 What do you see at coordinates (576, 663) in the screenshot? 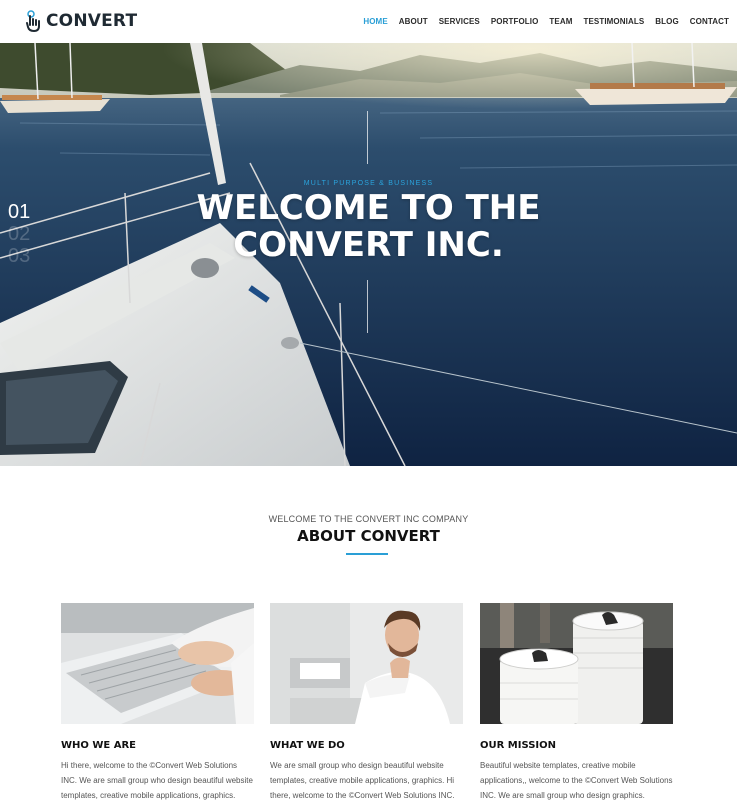
I see `white-canisters-image` at bounding box center [576, 663].